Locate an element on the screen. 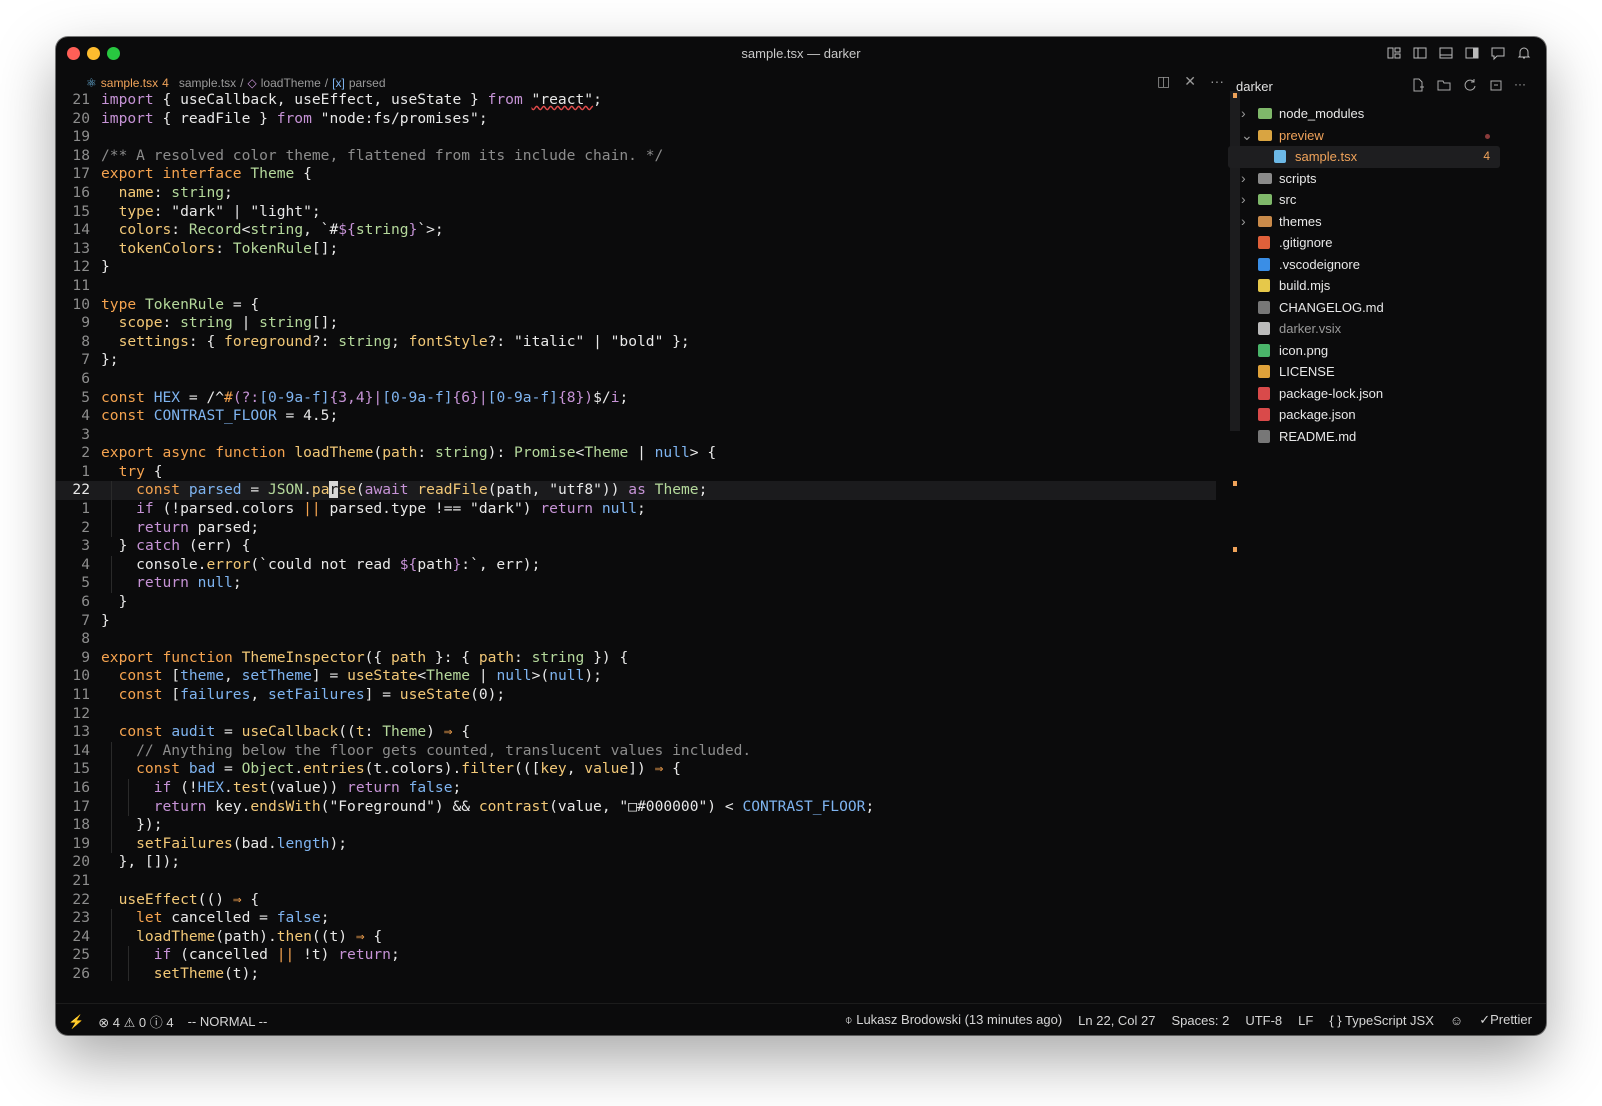  notifications-bell-icon is located at coordinates (1524, 53).